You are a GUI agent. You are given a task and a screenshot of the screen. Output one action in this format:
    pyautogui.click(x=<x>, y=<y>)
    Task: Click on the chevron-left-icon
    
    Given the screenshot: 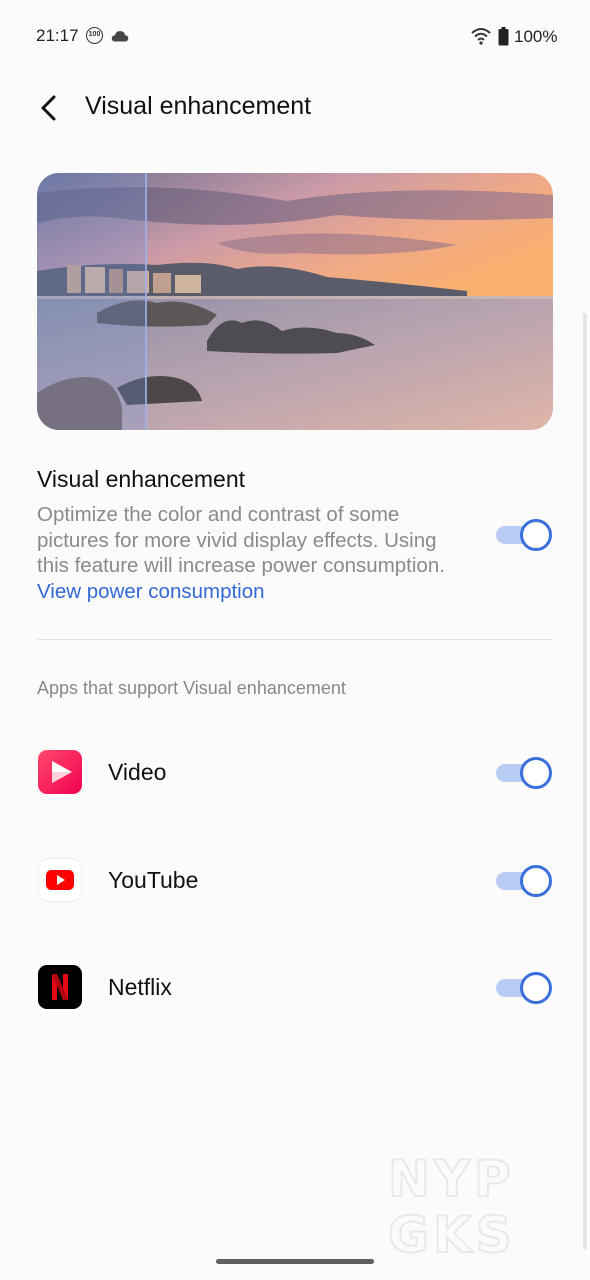 What is the action you would take?
    pyautogui.click(x=48, y=108)
    